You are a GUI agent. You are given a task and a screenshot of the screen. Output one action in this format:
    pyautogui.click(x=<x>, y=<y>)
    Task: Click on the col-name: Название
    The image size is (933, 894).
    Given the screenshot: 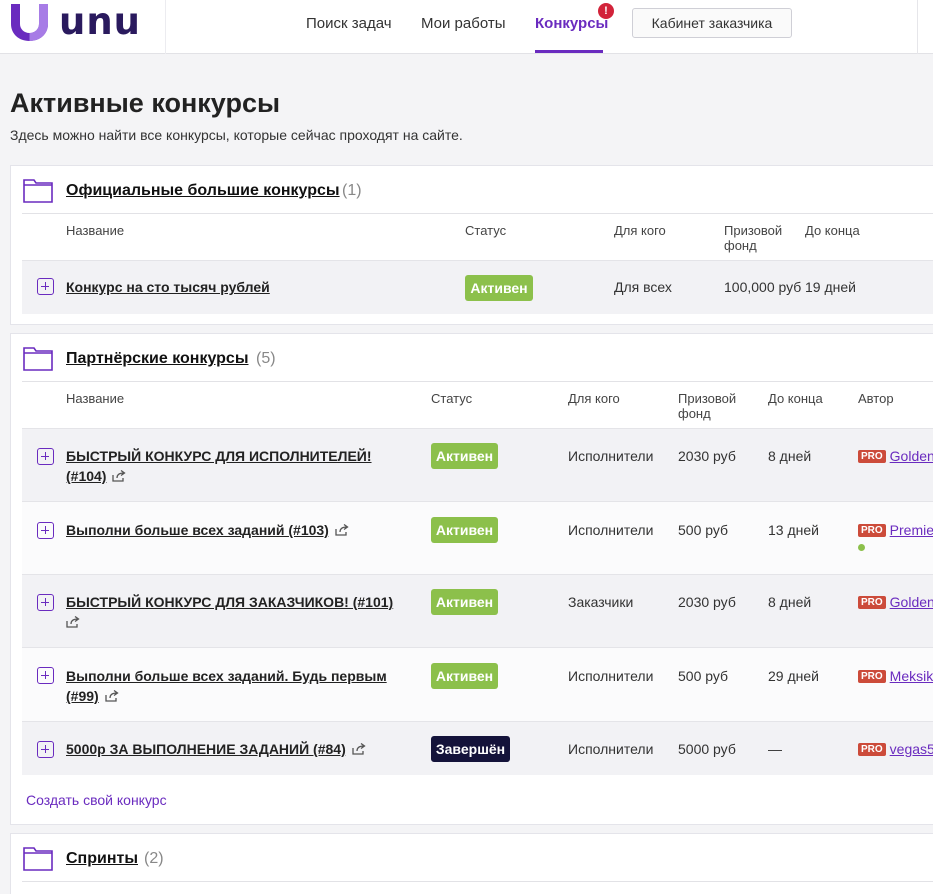 What is the action you would take?
    pyautogui.click(x=95, y=398)
    